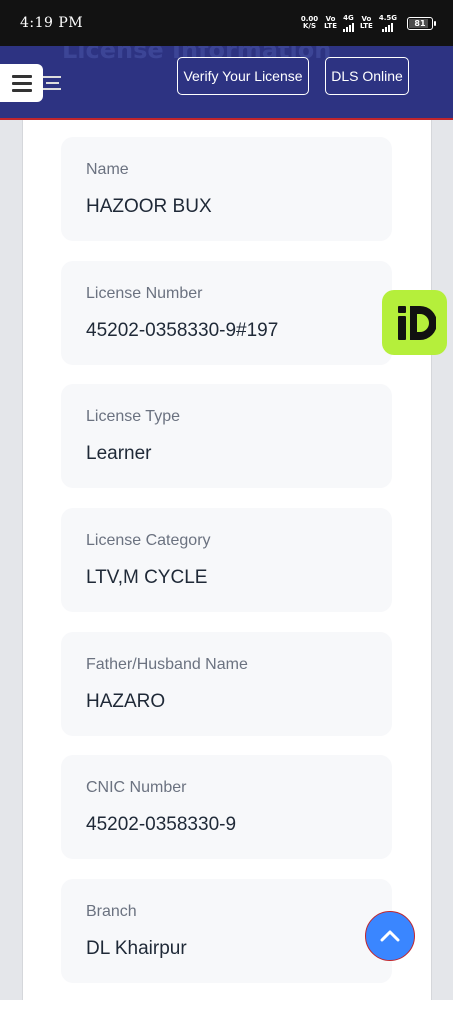  Describe the element at coordinates (226, 313) in the screenshot. I see `field-license-number-card: License Number 45202-0358330-9#197` at that location.